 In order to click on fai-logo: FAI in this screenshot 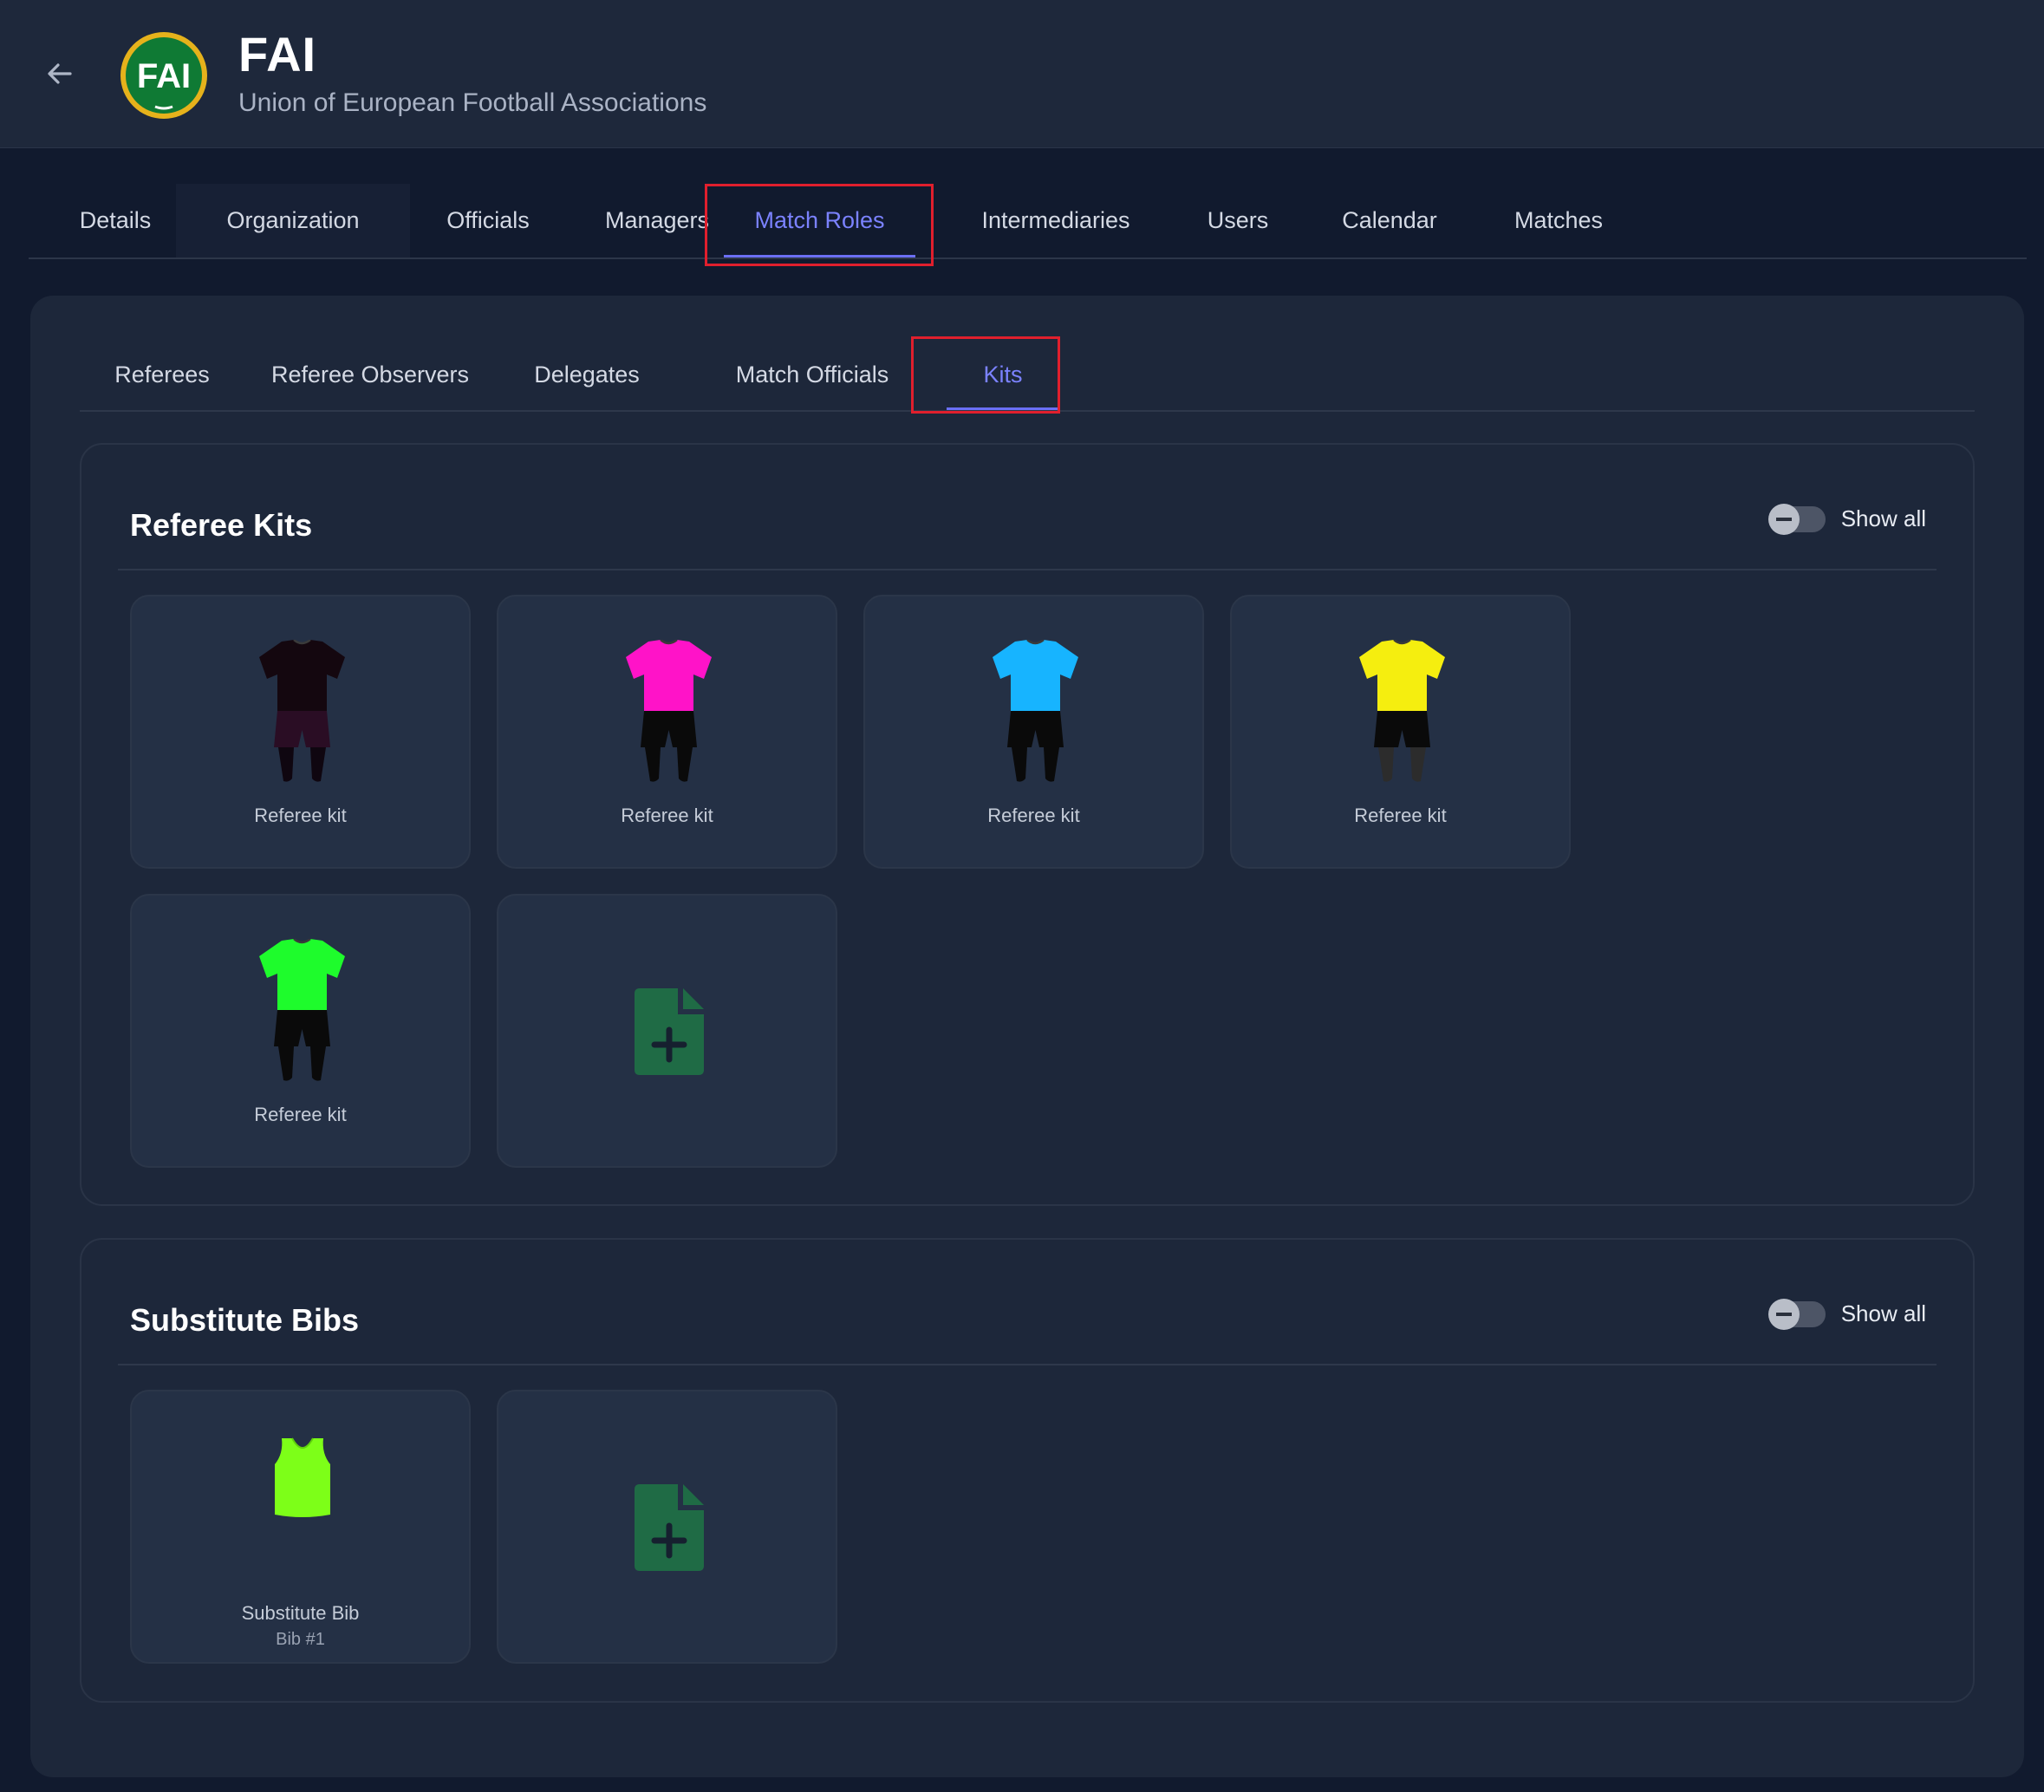, I will do `click(164, 75)`.